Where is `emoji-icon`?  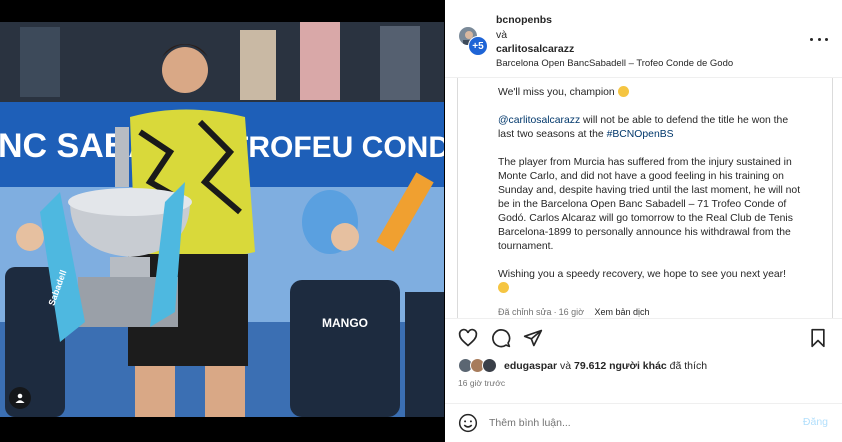
emoji-icon is located at coordinates (468, 423).